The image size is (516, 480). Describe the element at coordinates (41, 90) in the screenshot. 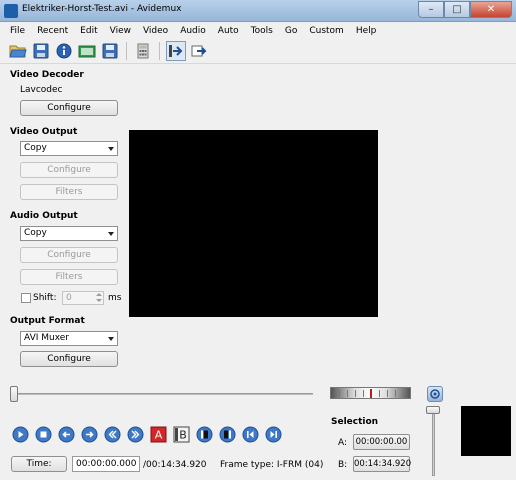

I see `video-decoder-name: Lavcodec` at that location.